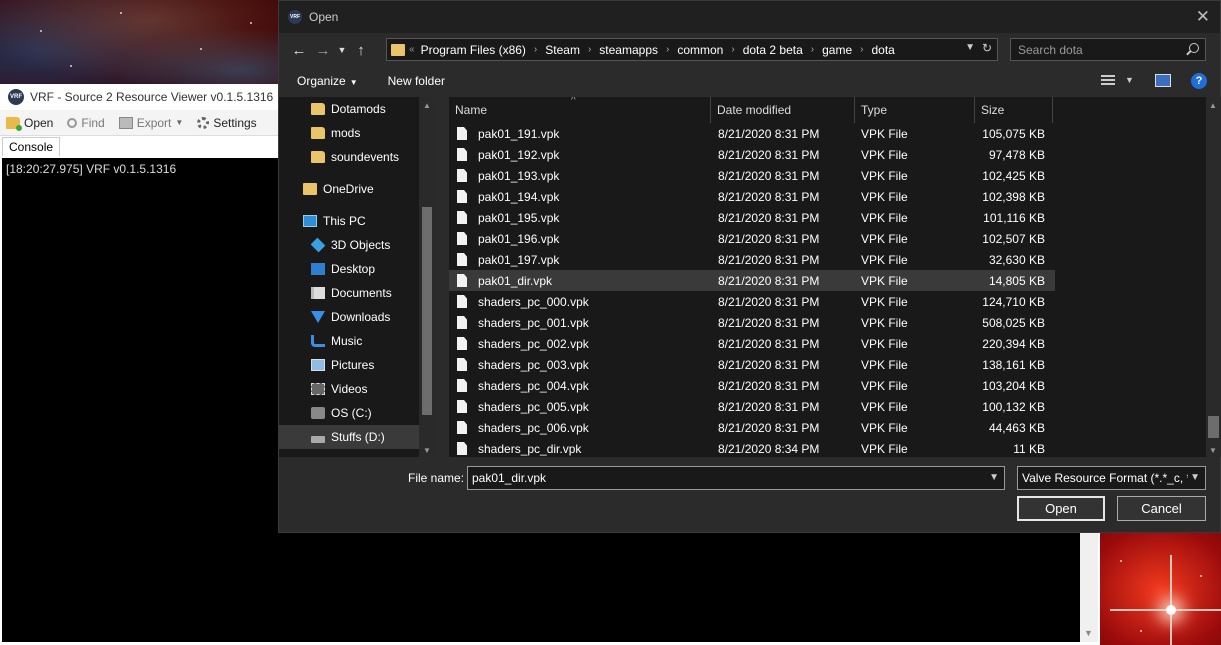 Image resolution: width=1221 pixels, height=645 pixels. What do you see at coordinates (580, 110) in the screenshot?
I see `column-header-name: ^ Name` at bounding box center [580, 110].